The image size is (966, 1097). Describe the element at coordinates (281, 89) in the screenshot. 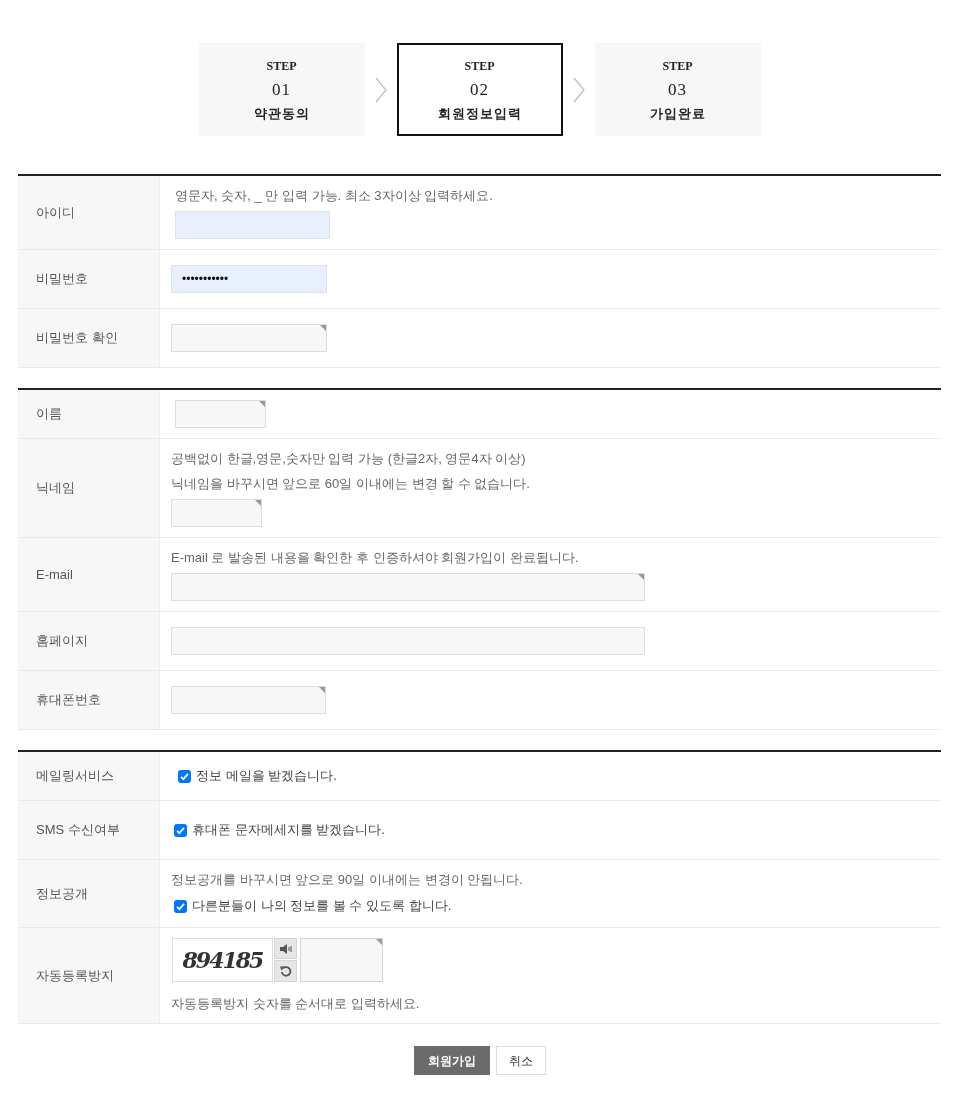

I see `step-number: 01` at that location.